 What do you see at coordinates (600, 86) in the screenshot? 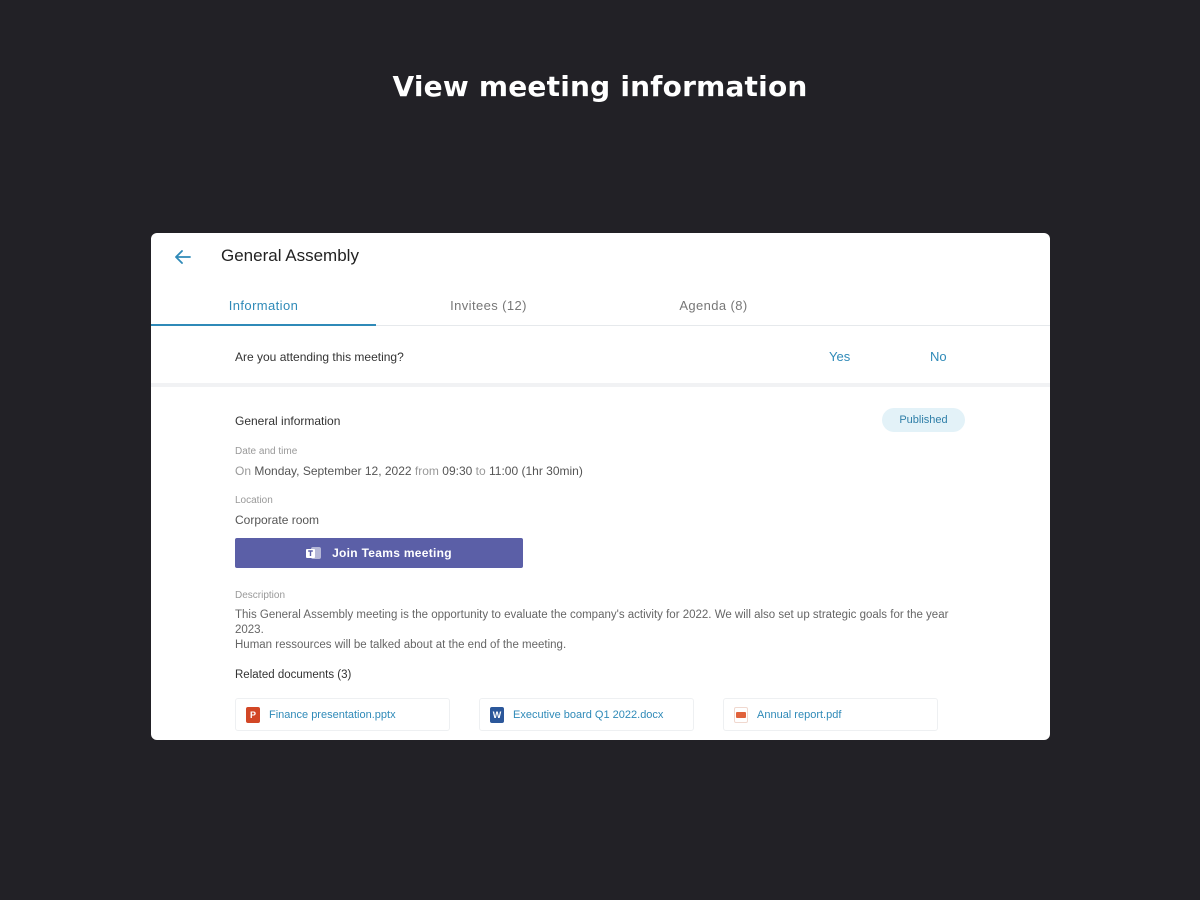
I see `page-headline: View meeting information` at bounding box center [600, 86].